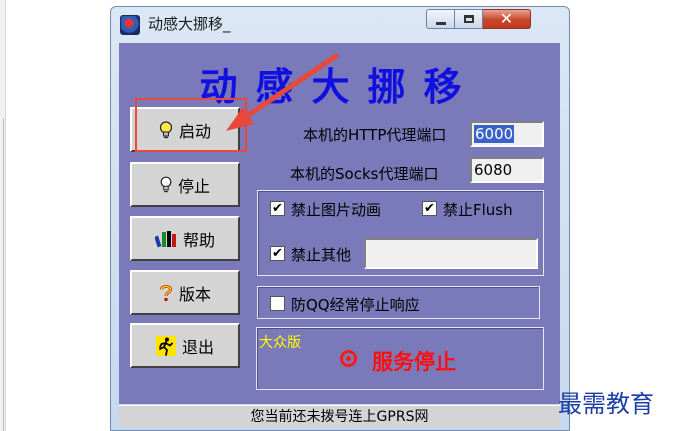 The height and width of the screenshot is (431, 683). I want to click on block-image-animation-checkbox: ✔, so click(277, 208).